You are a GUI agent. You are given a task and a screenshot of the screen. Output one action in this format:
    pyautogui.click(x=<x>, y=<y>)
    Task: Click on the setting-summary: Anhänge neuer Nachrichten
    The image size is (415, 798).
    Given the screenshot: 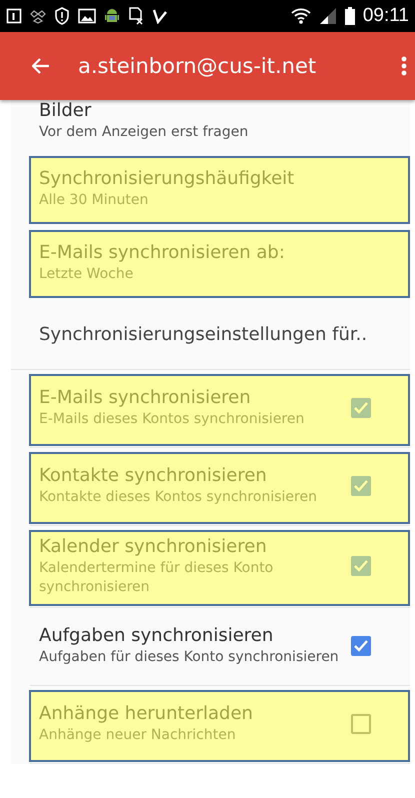 What is the action you would take?
    pyautogui.click(x=138, y=736)
    